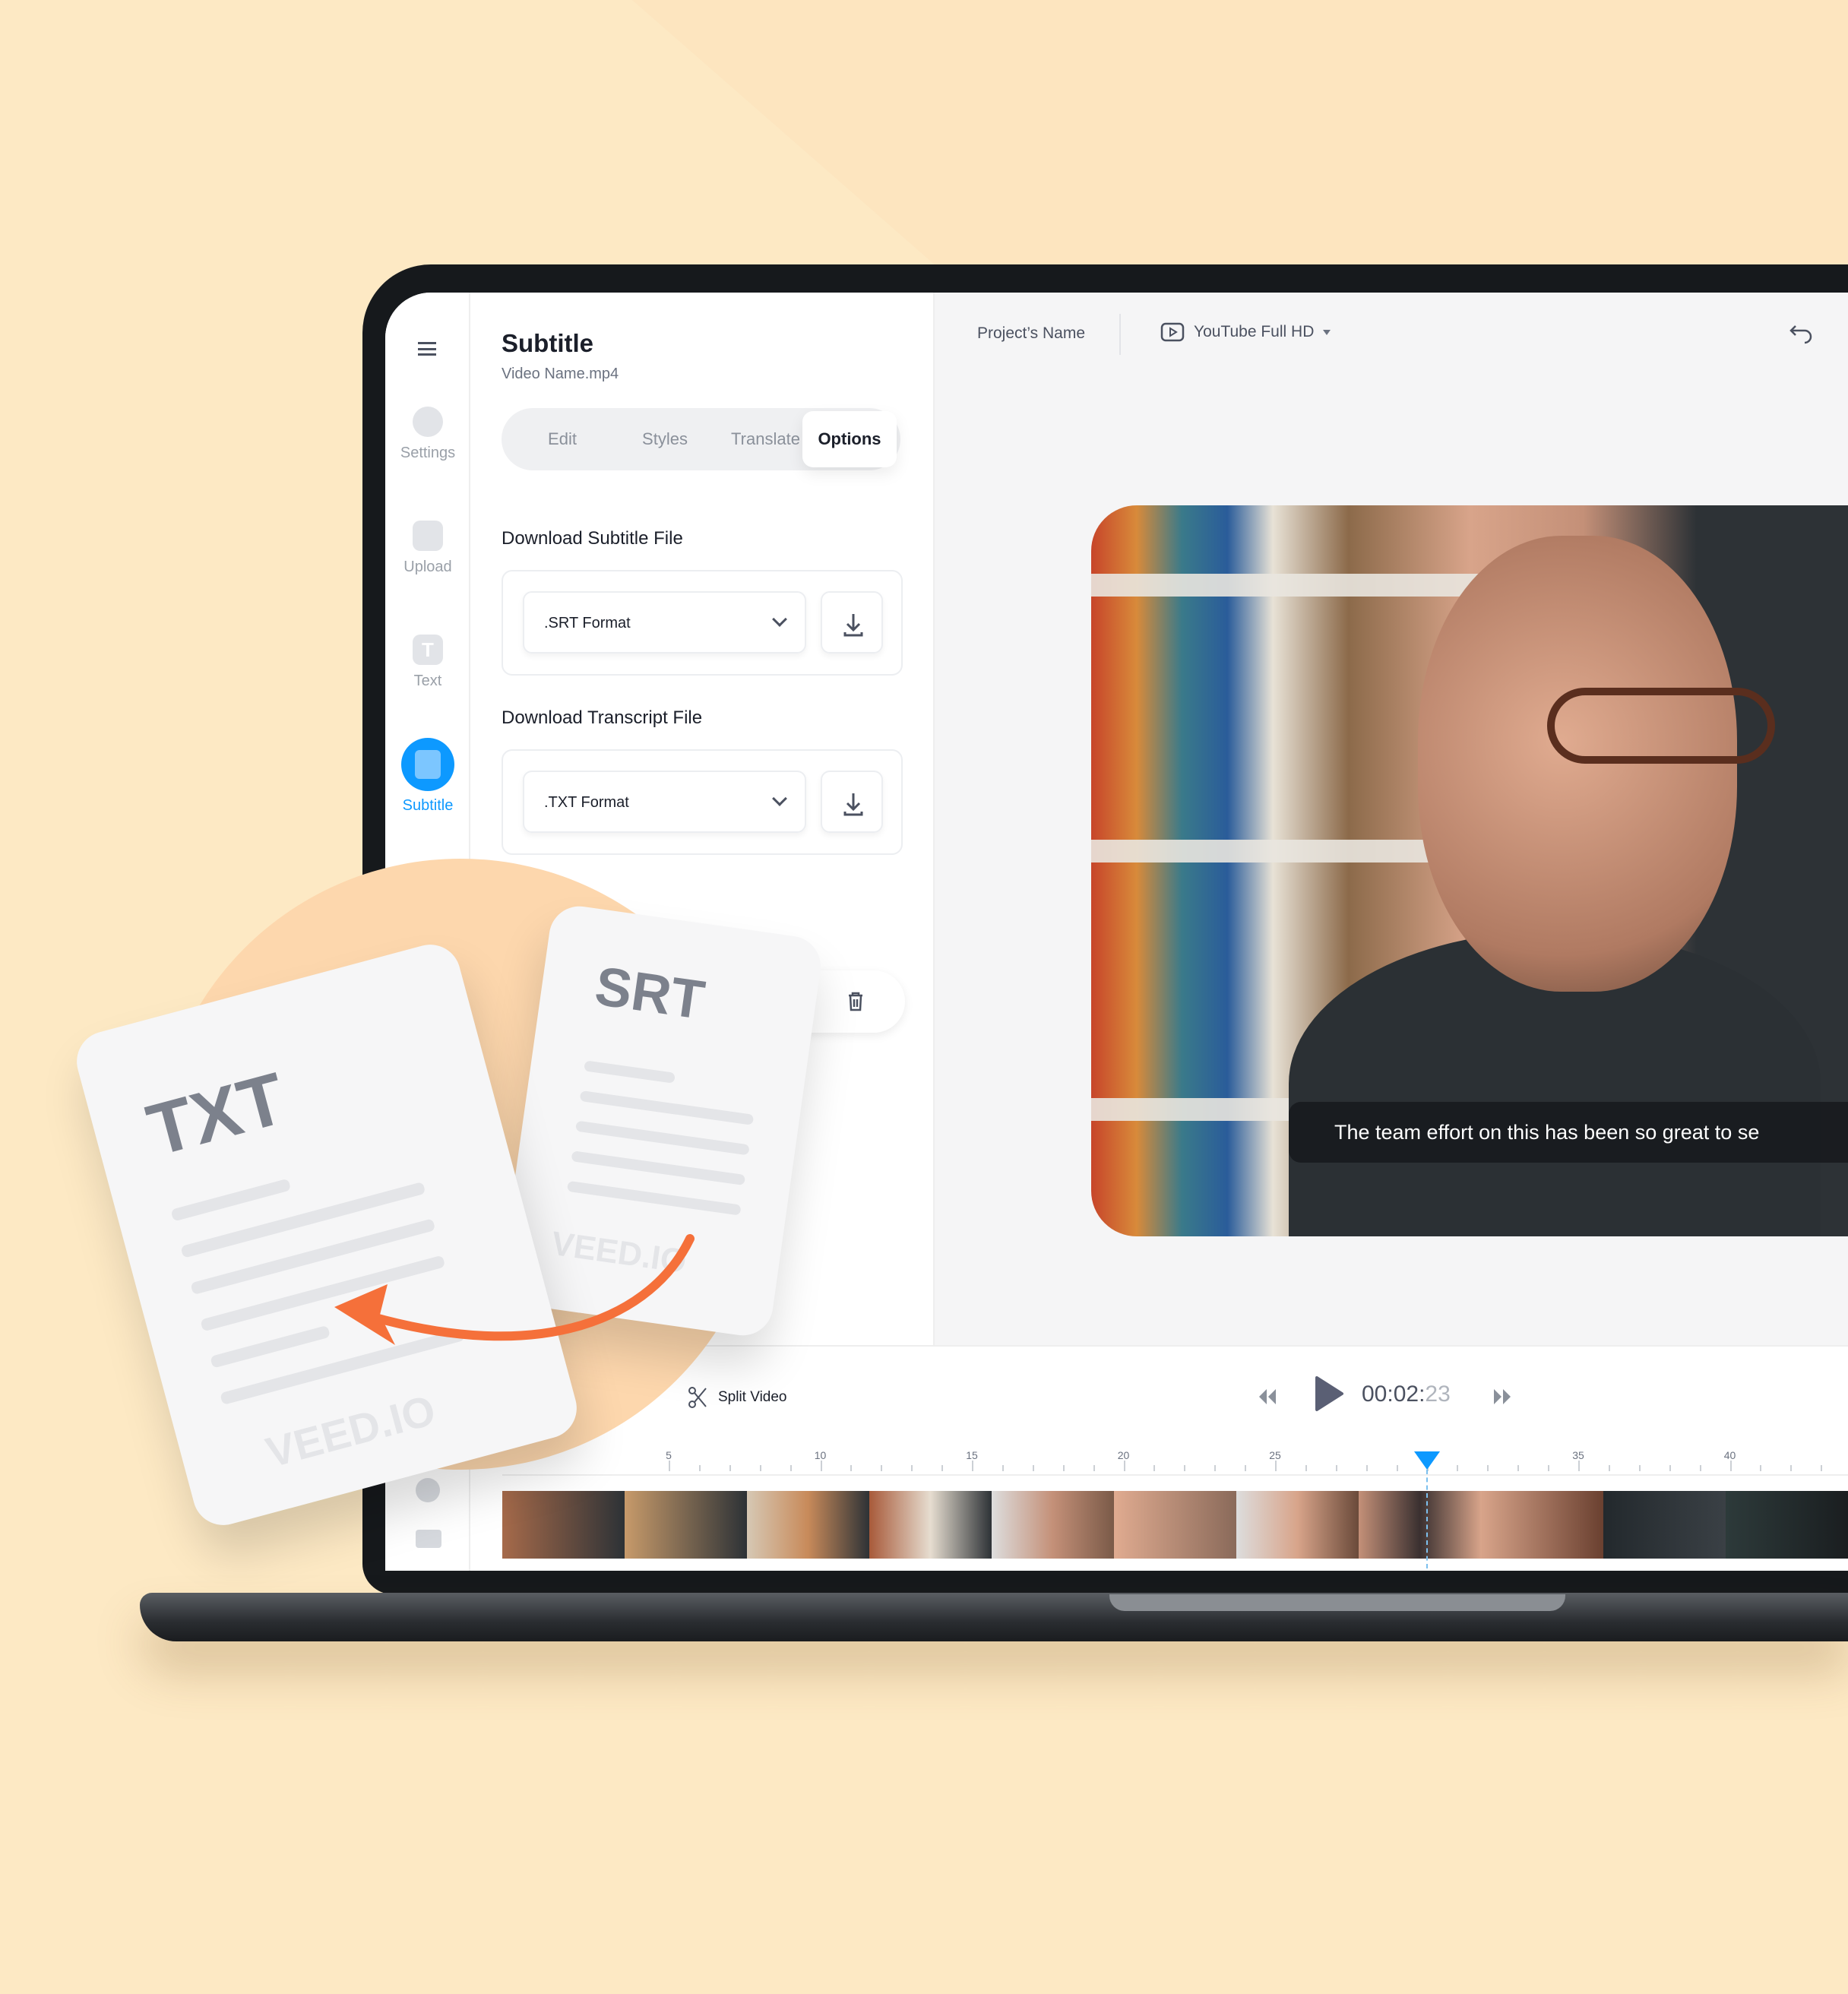 The width and height of the screenshot is (1848, 1994). What do you see at coordinates (1123, 1455) in the screenshot?
I see `ruler-label: 20` at bounding box center [1123, 1455].